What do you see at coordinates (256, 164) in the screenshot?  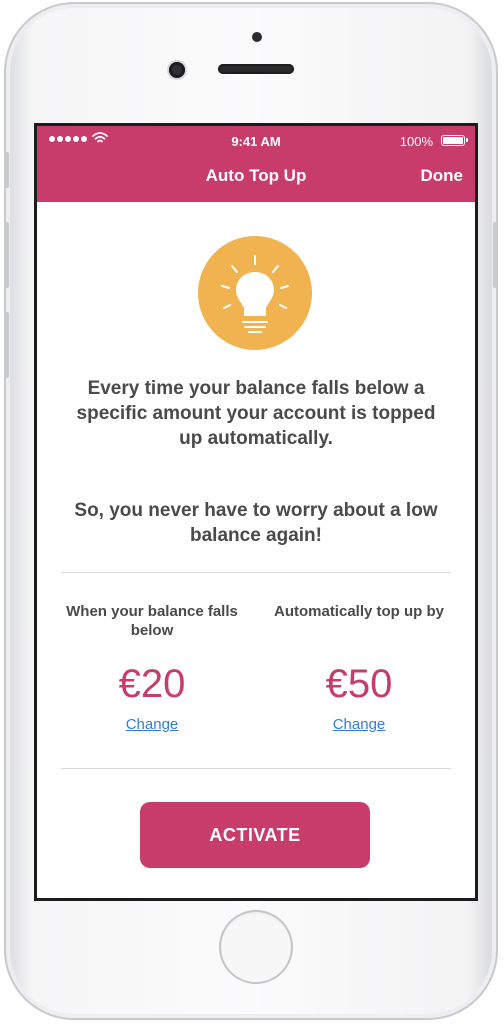 I see `header-bar: 9:41 AM 100% Auto Top Up Done` at bounding box center [256, 164].